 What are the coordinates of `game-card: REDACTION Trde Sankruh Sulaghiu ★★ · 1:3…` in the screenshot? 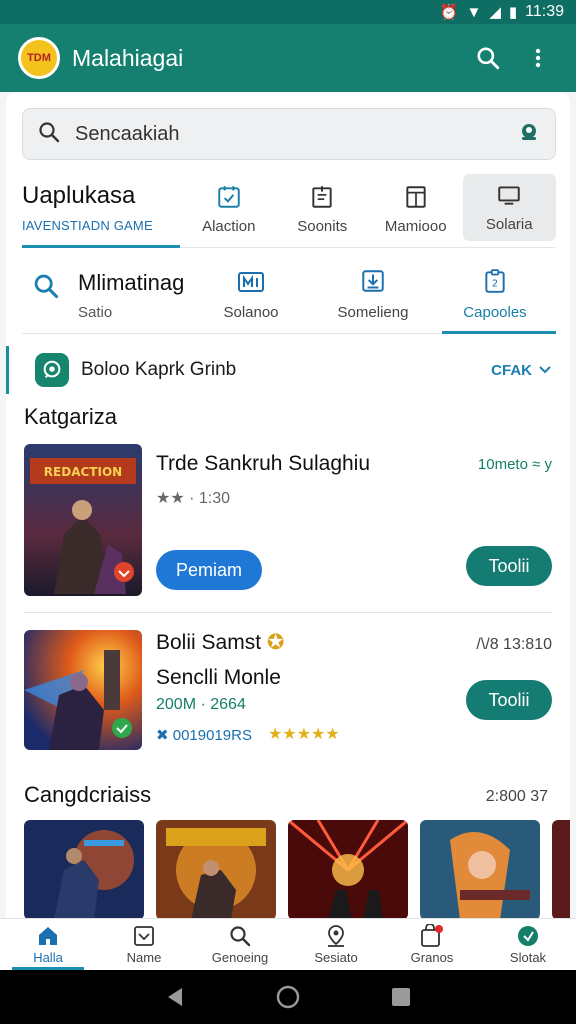 It's located at (288, 520).